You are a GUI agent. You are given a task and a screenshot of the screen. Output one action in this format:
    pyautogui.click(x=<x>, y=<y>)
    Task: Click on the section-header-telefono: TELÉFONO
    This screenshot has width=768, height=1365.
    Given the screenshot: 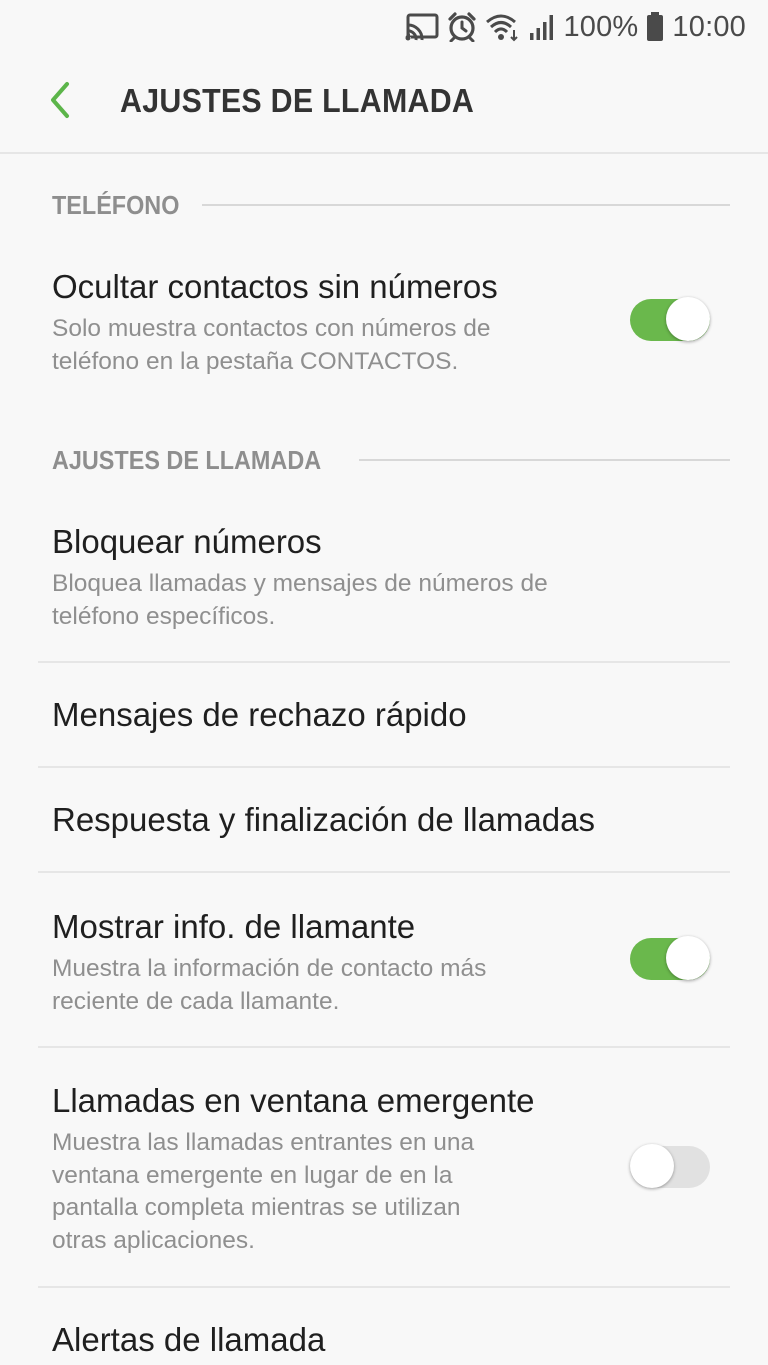 What is the action you would take?
    pyautogui.click(x=391, y=205)
    